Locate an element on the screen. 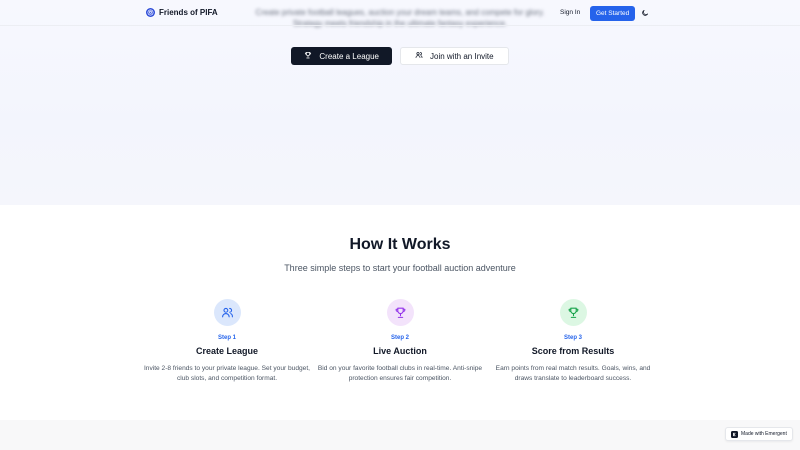 The image size is (800, 450). step-title: Score from Results is located at coordinates (573, 351).